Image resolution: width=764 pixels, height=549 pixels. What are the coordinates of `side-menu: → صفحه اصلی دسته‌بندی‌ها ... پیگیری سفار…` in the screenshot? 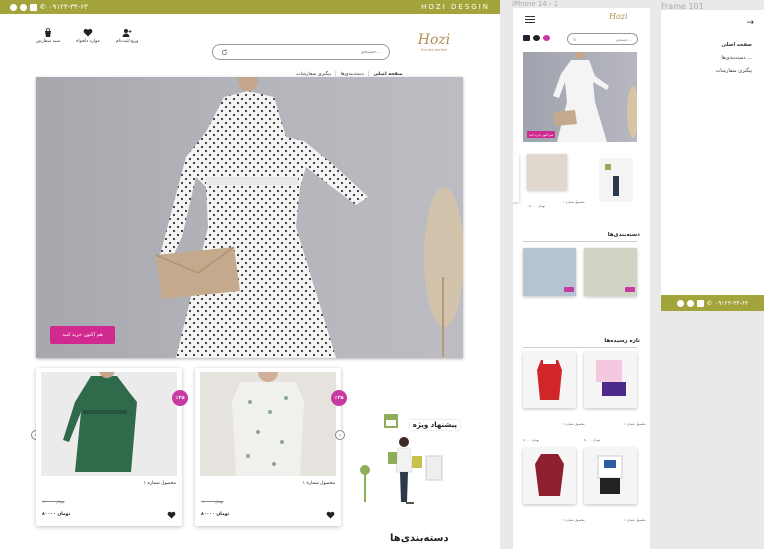 It's located at (712, 152).